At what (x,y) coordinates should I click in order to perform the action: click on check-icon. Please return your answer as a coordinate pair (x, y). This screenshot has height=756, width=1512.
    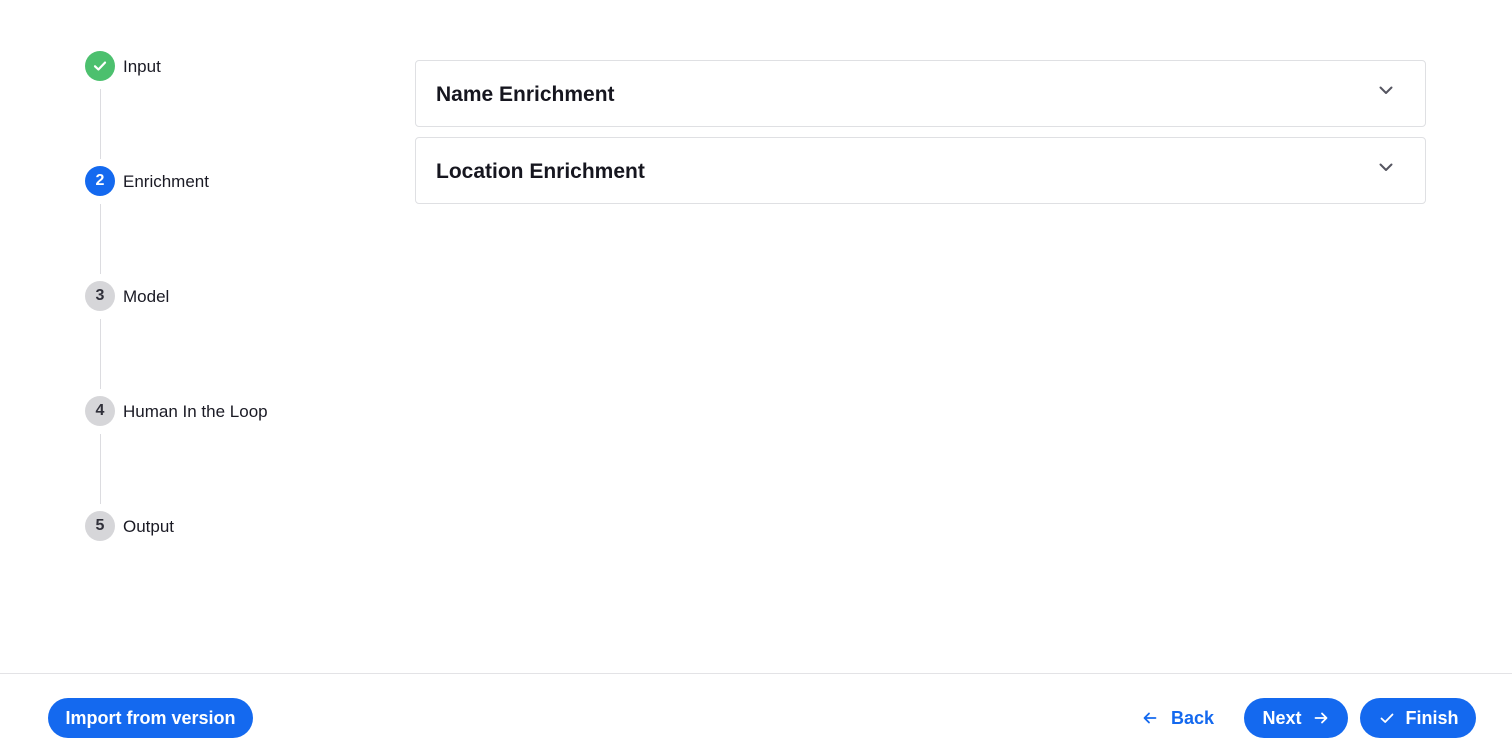
    Looking at the image, I should click on (1386, 718).